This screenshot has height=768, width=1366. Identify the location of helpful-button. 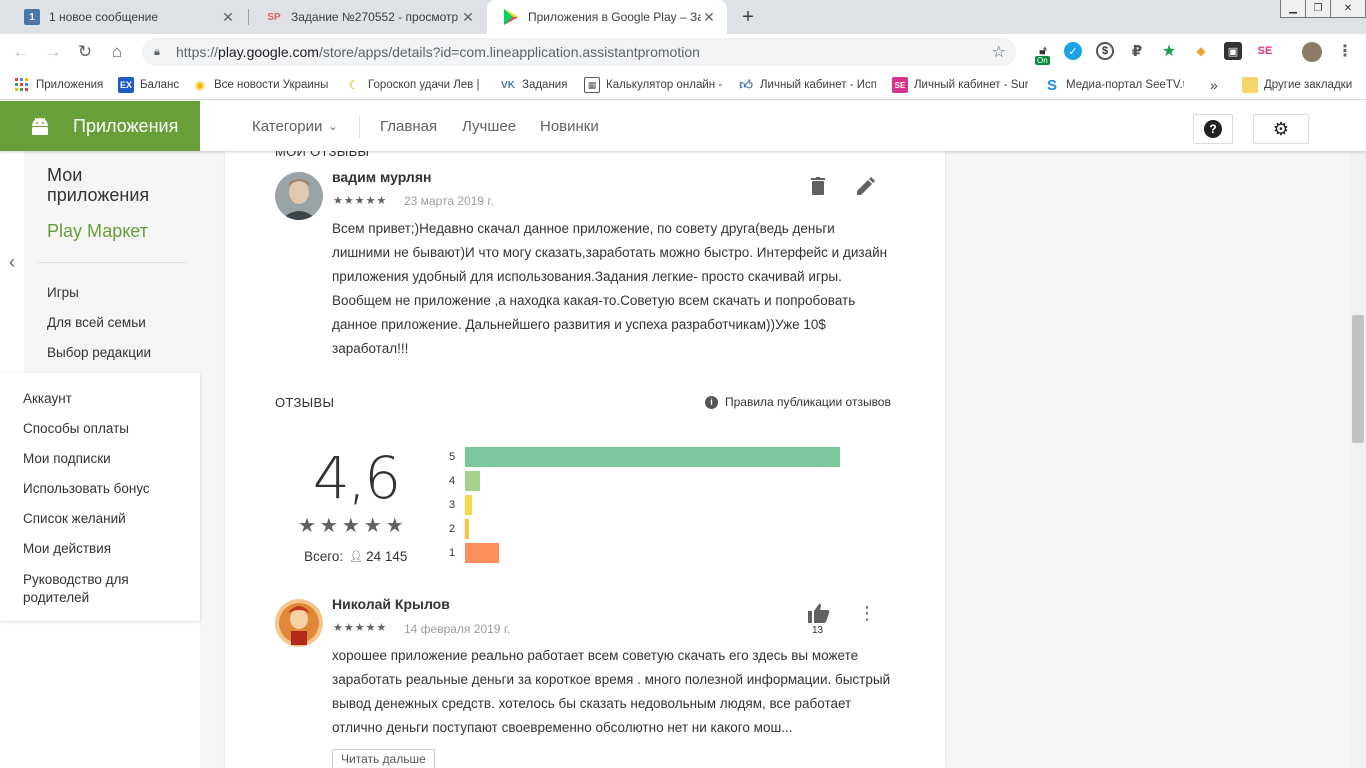
(819, 613).